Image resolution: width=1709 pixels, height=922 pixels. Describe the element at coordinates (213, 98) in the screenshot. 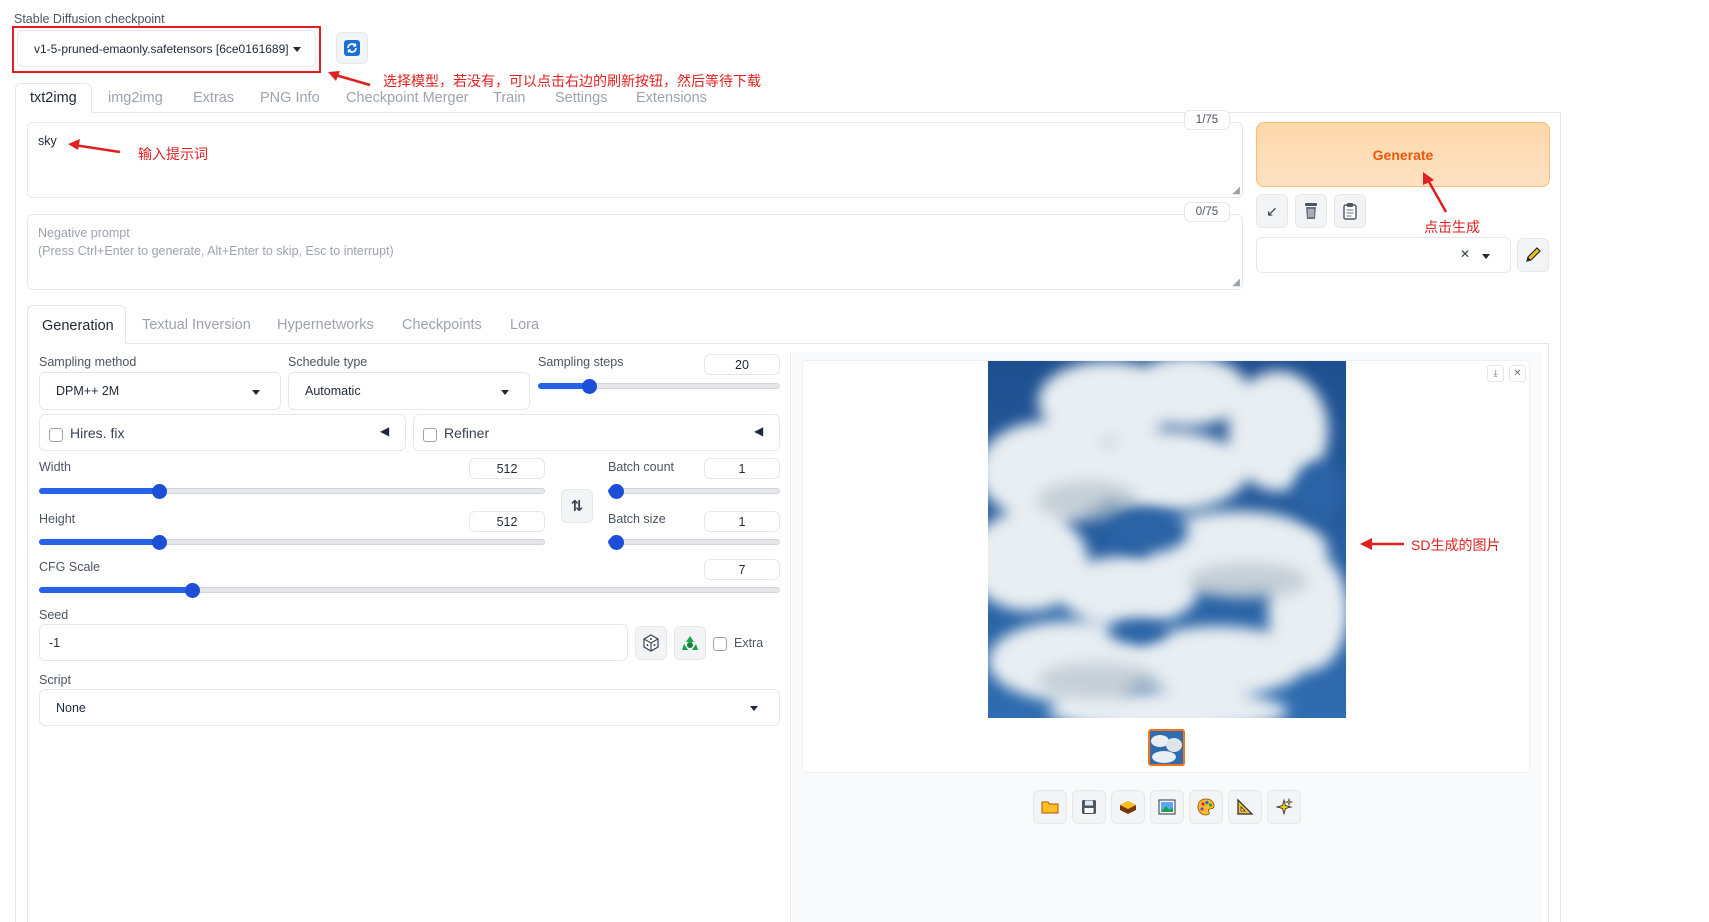

I see `tab-extras: Extras` at that location.